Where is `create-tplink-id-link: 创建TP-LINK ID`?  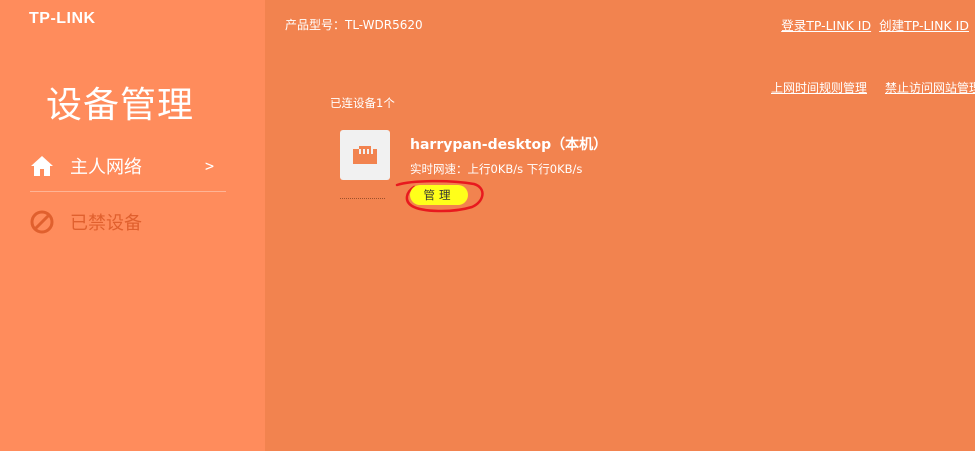 create-tplink-id-link: 创建TP-LINK ID is located at coordinates (924, 24).